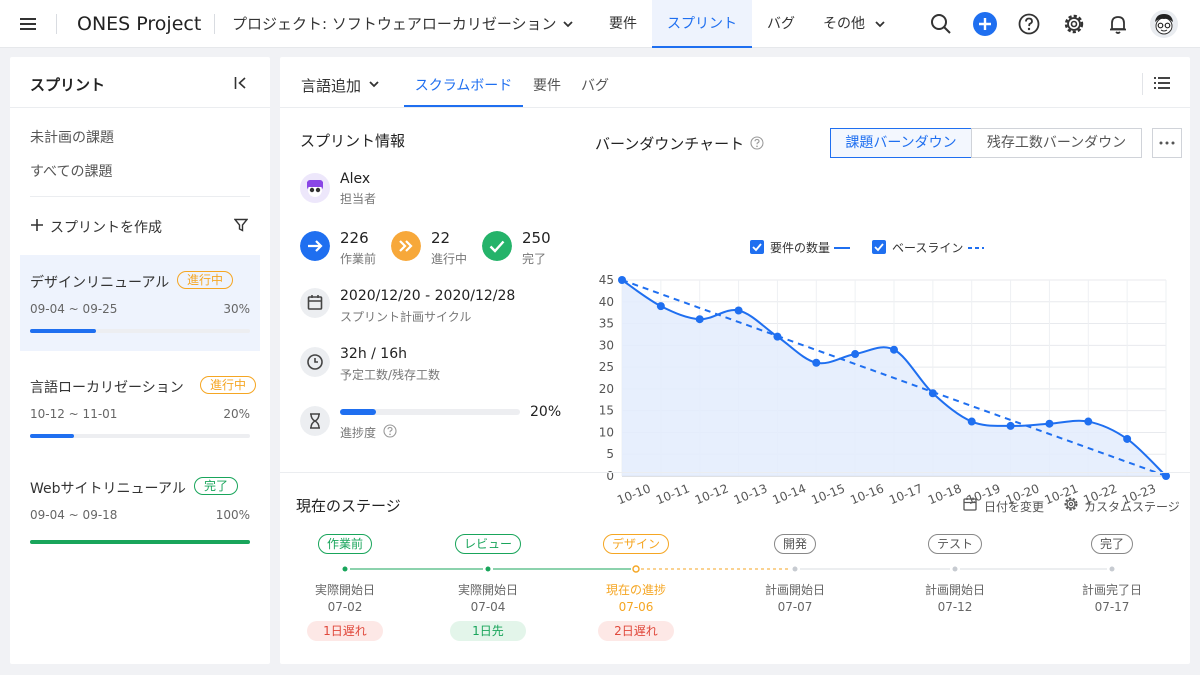 The image size is (1200, 675). What do you see at coordinates (634, 494) in the screenshot?
I see `x-tick-label: 10-10` at bounding box center [634, 494].